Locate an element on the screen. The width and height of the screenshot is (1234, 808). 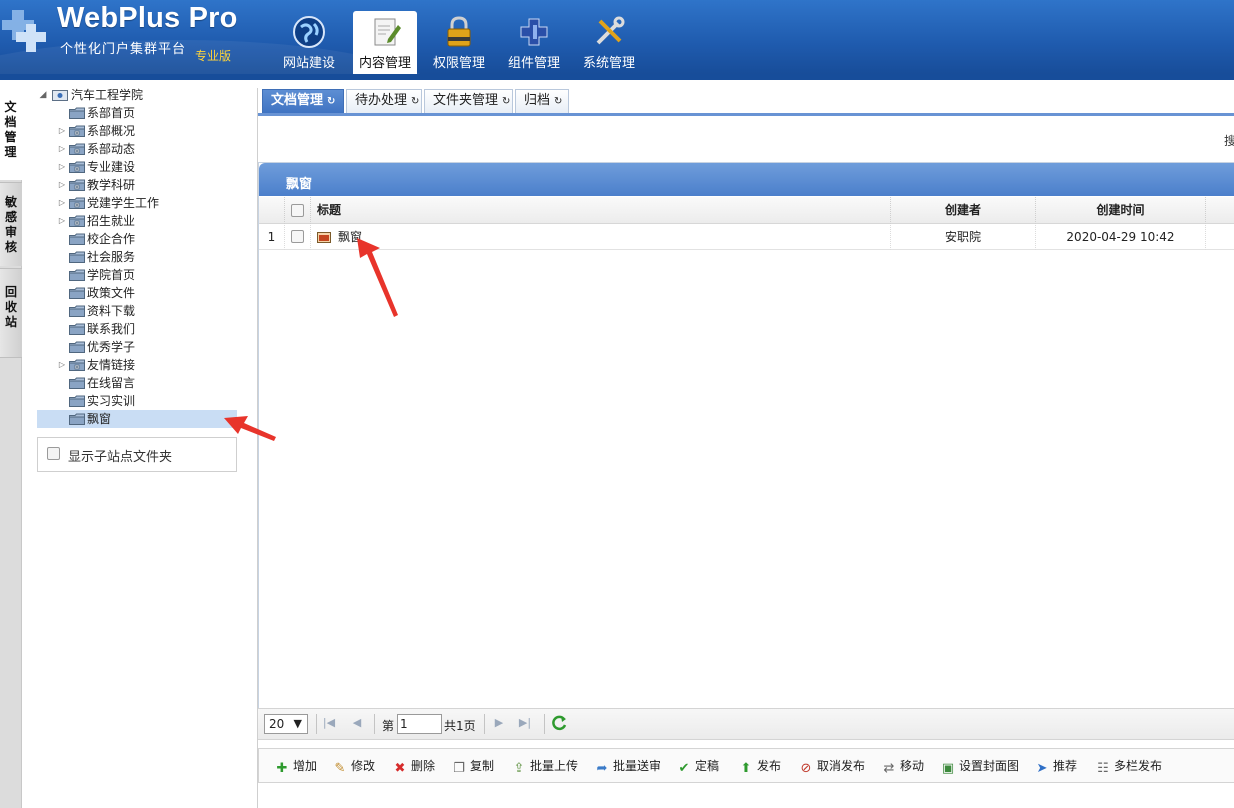
tree-item: ▷ 专业建设 is located at coordinates (137, 167).